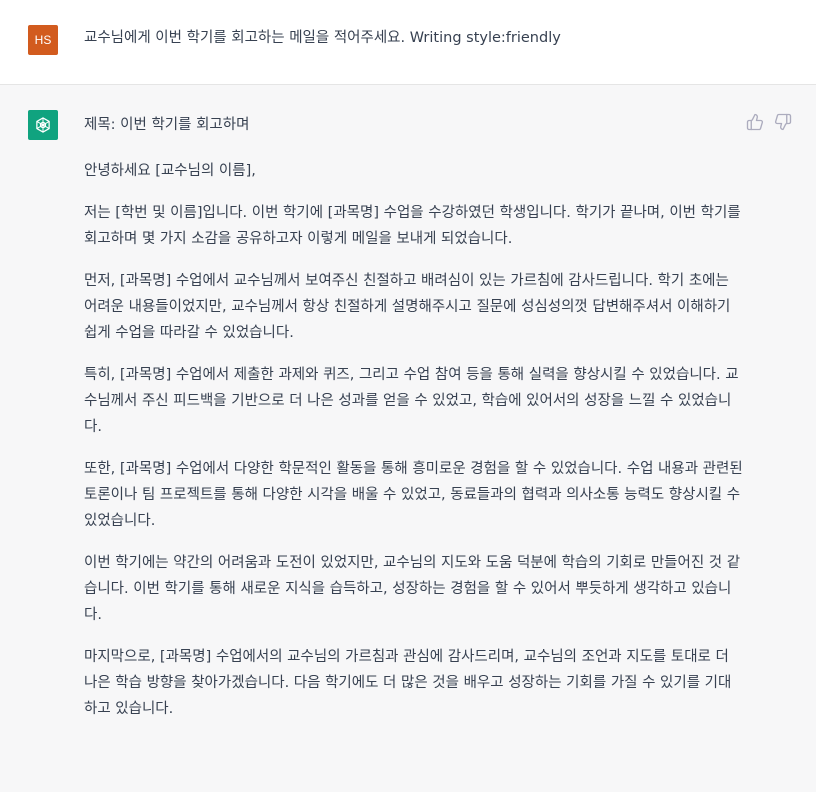 Image resolution: width=816 pixels, height=792 pixels. What do you see at coordinates (167, 125) in the screenshot?
I see `email-subject: 제목: 이번 학기를 회고하며` at bounding box center [167, 125].